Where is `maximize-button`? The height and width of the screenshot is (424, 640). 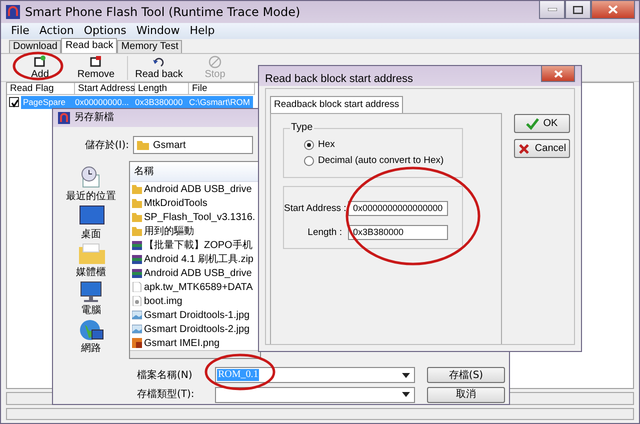 maximize-button is located at coordinates (578, 10).